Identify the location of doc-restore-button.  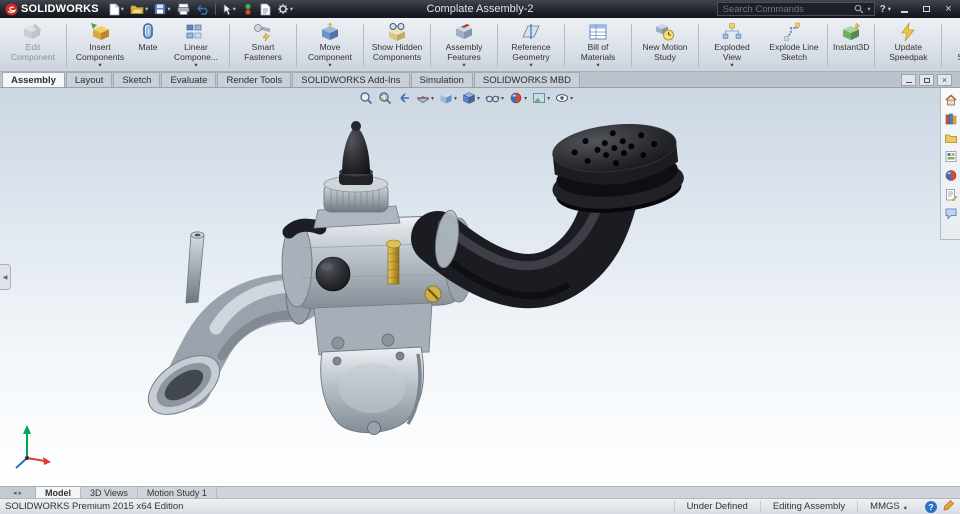
(926, 80).